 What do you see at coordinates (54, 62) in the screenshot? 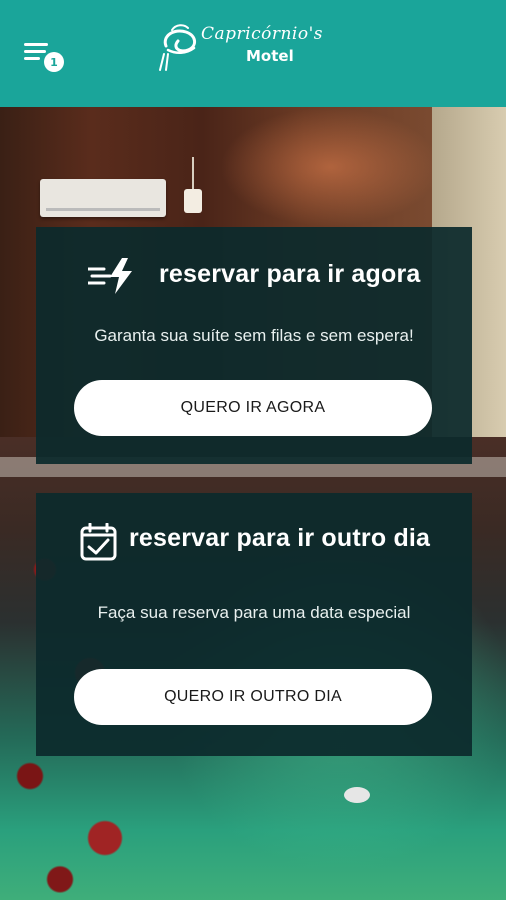
I see `notification-badge: 1` at bounding box center [54, 62].